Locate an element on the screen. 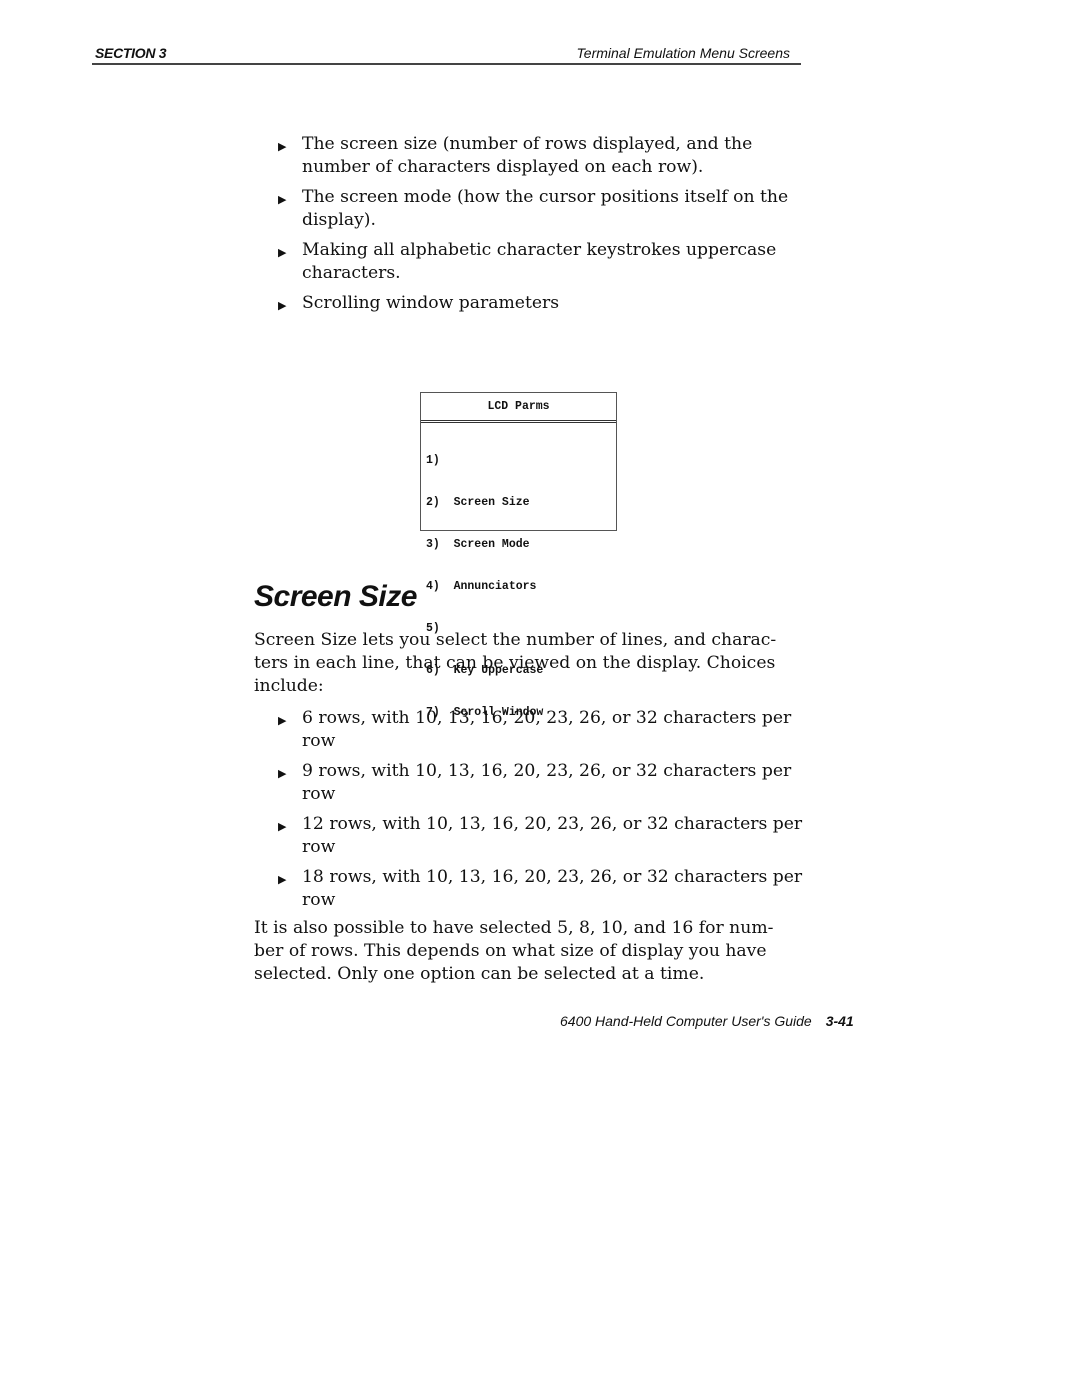  section-heading: Screen Size is located at coordinates (335, 596).